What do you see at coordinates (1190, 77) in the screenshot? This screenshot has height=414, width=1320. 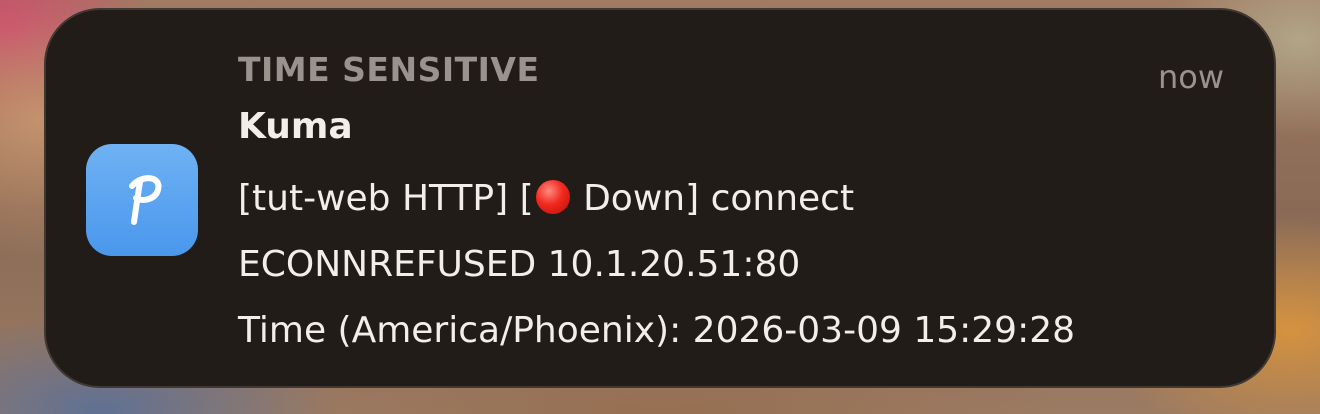 I see `notification-timestamp: now` at bounding box center [1190, 77].